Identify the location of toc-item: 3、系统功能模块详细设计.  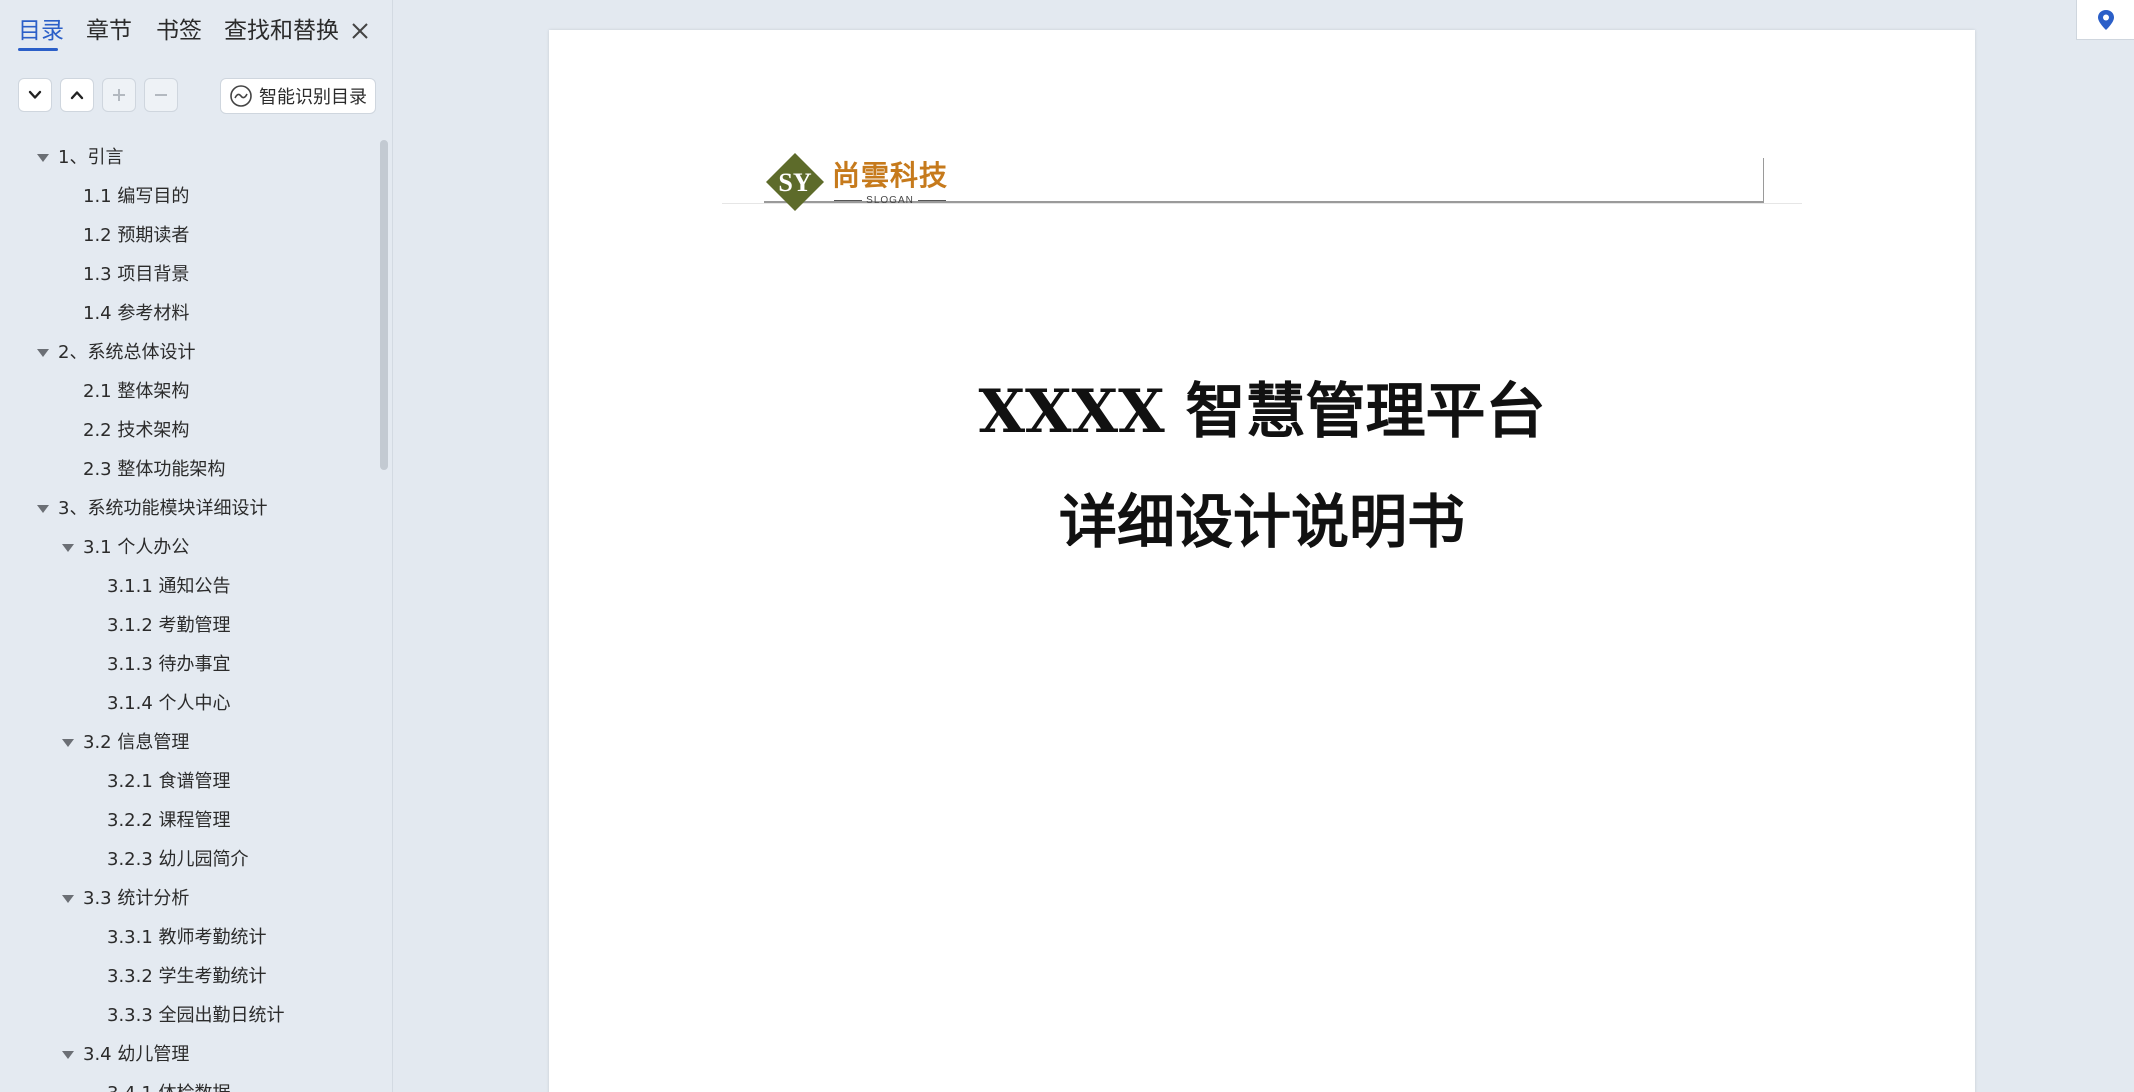
(190, 508).